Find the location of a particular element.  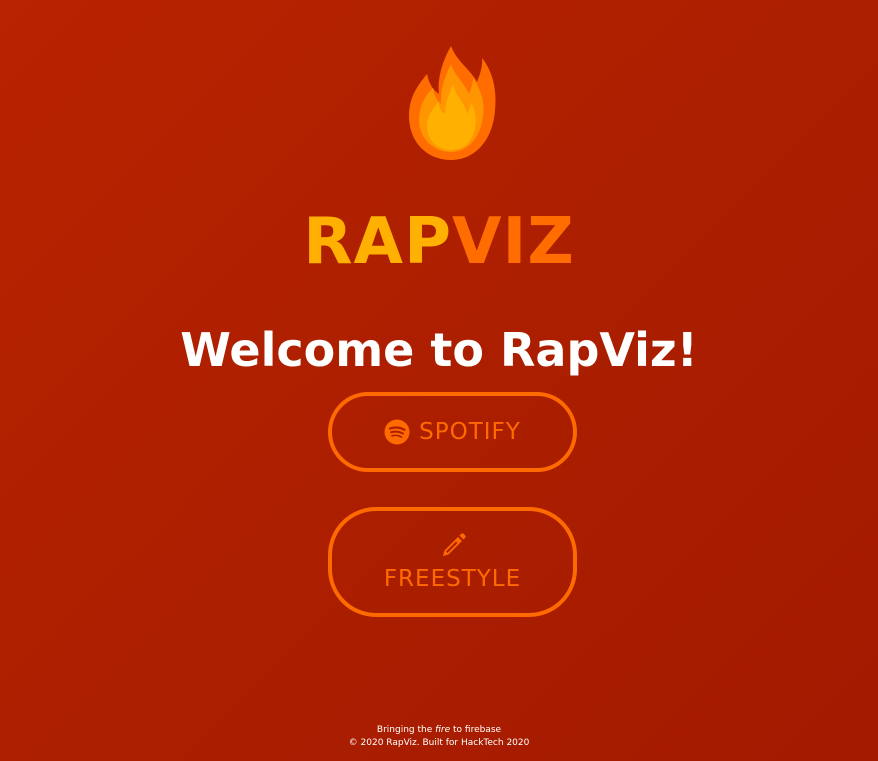

freestyle-button-label: FREESTYLE is located at coordinates (452, 579).